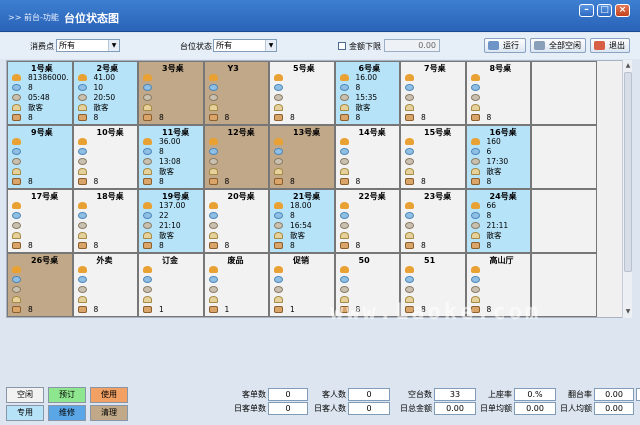  I want to click on table-cell: 26号桌 8, so click(40, 285).